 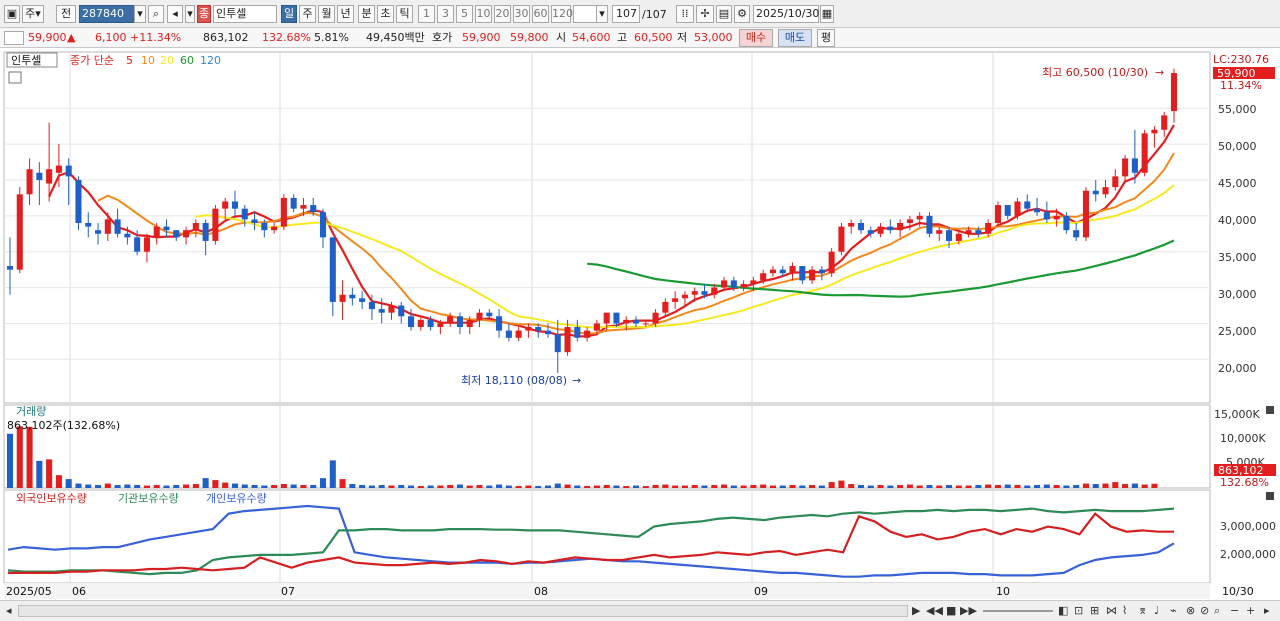 What do you see at coordinates (1124, 611) in the screenshot?
I see `chart-tool-icon: ⌇` at bounding box center [1124, 611].